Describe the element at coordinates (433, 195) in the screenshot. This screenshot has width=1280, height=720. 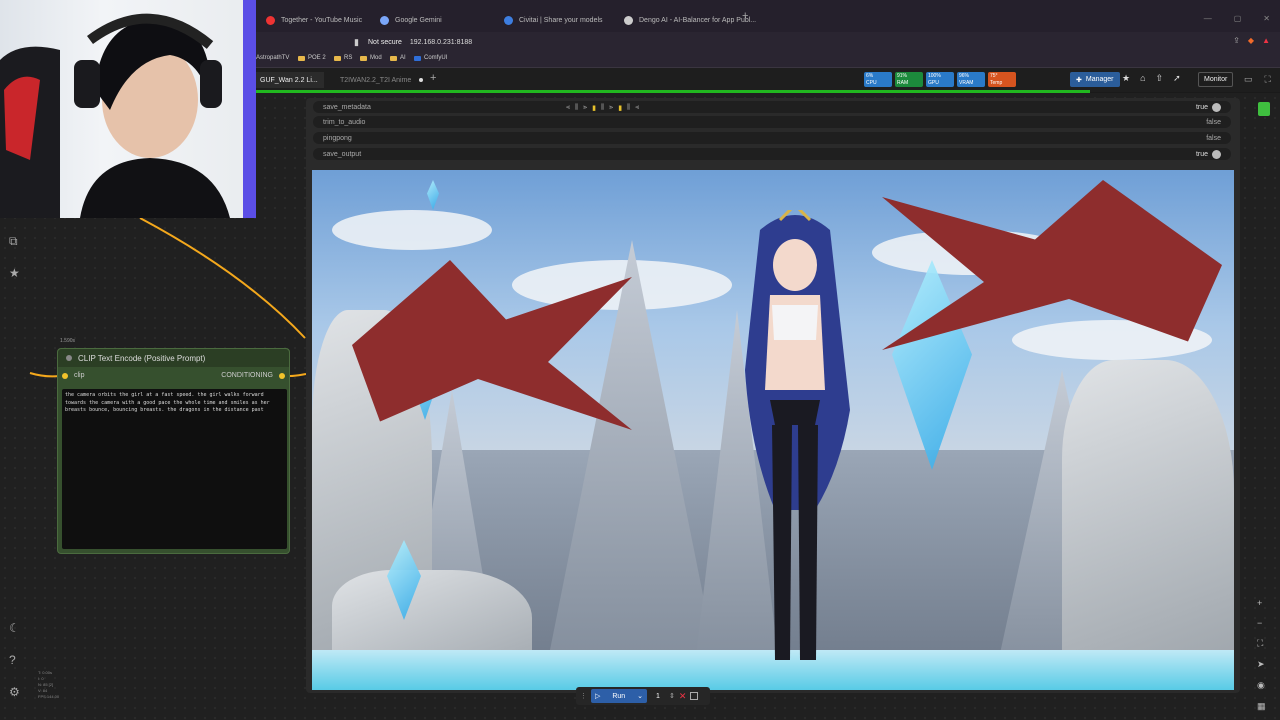
I see `crystal` at that location.